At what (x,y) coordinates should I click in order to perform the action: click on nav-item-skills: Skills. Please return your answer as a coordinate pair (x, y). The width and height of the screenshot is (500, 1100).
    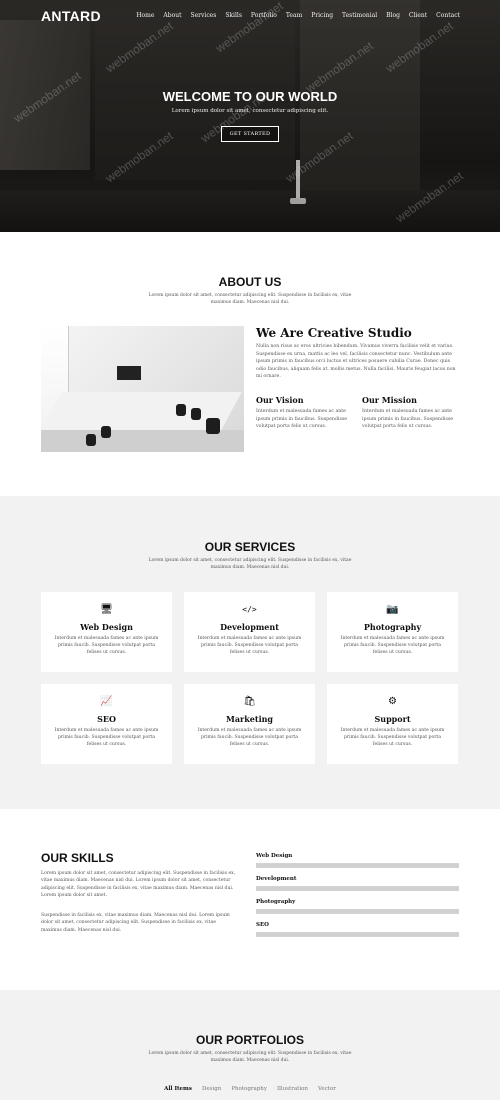
    Looking at the image, I should click on (233, 15).